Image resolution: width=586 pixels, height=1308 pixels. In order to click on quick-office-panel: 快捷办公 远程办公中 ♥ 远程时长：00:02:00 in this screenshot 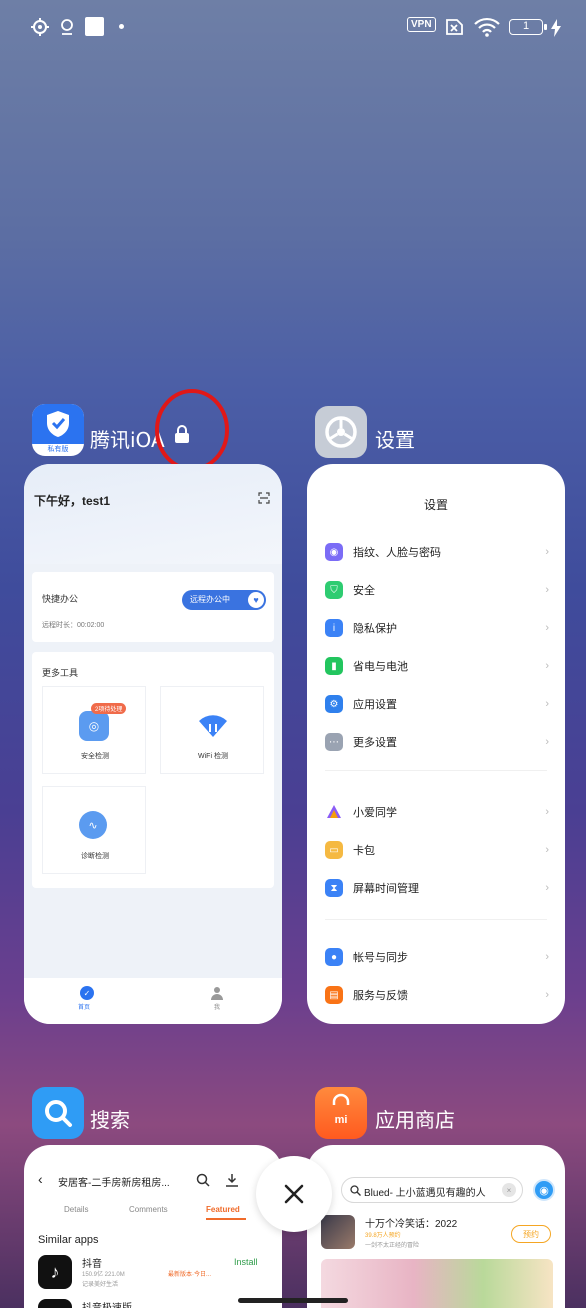, I will do `click(153, 607)`.